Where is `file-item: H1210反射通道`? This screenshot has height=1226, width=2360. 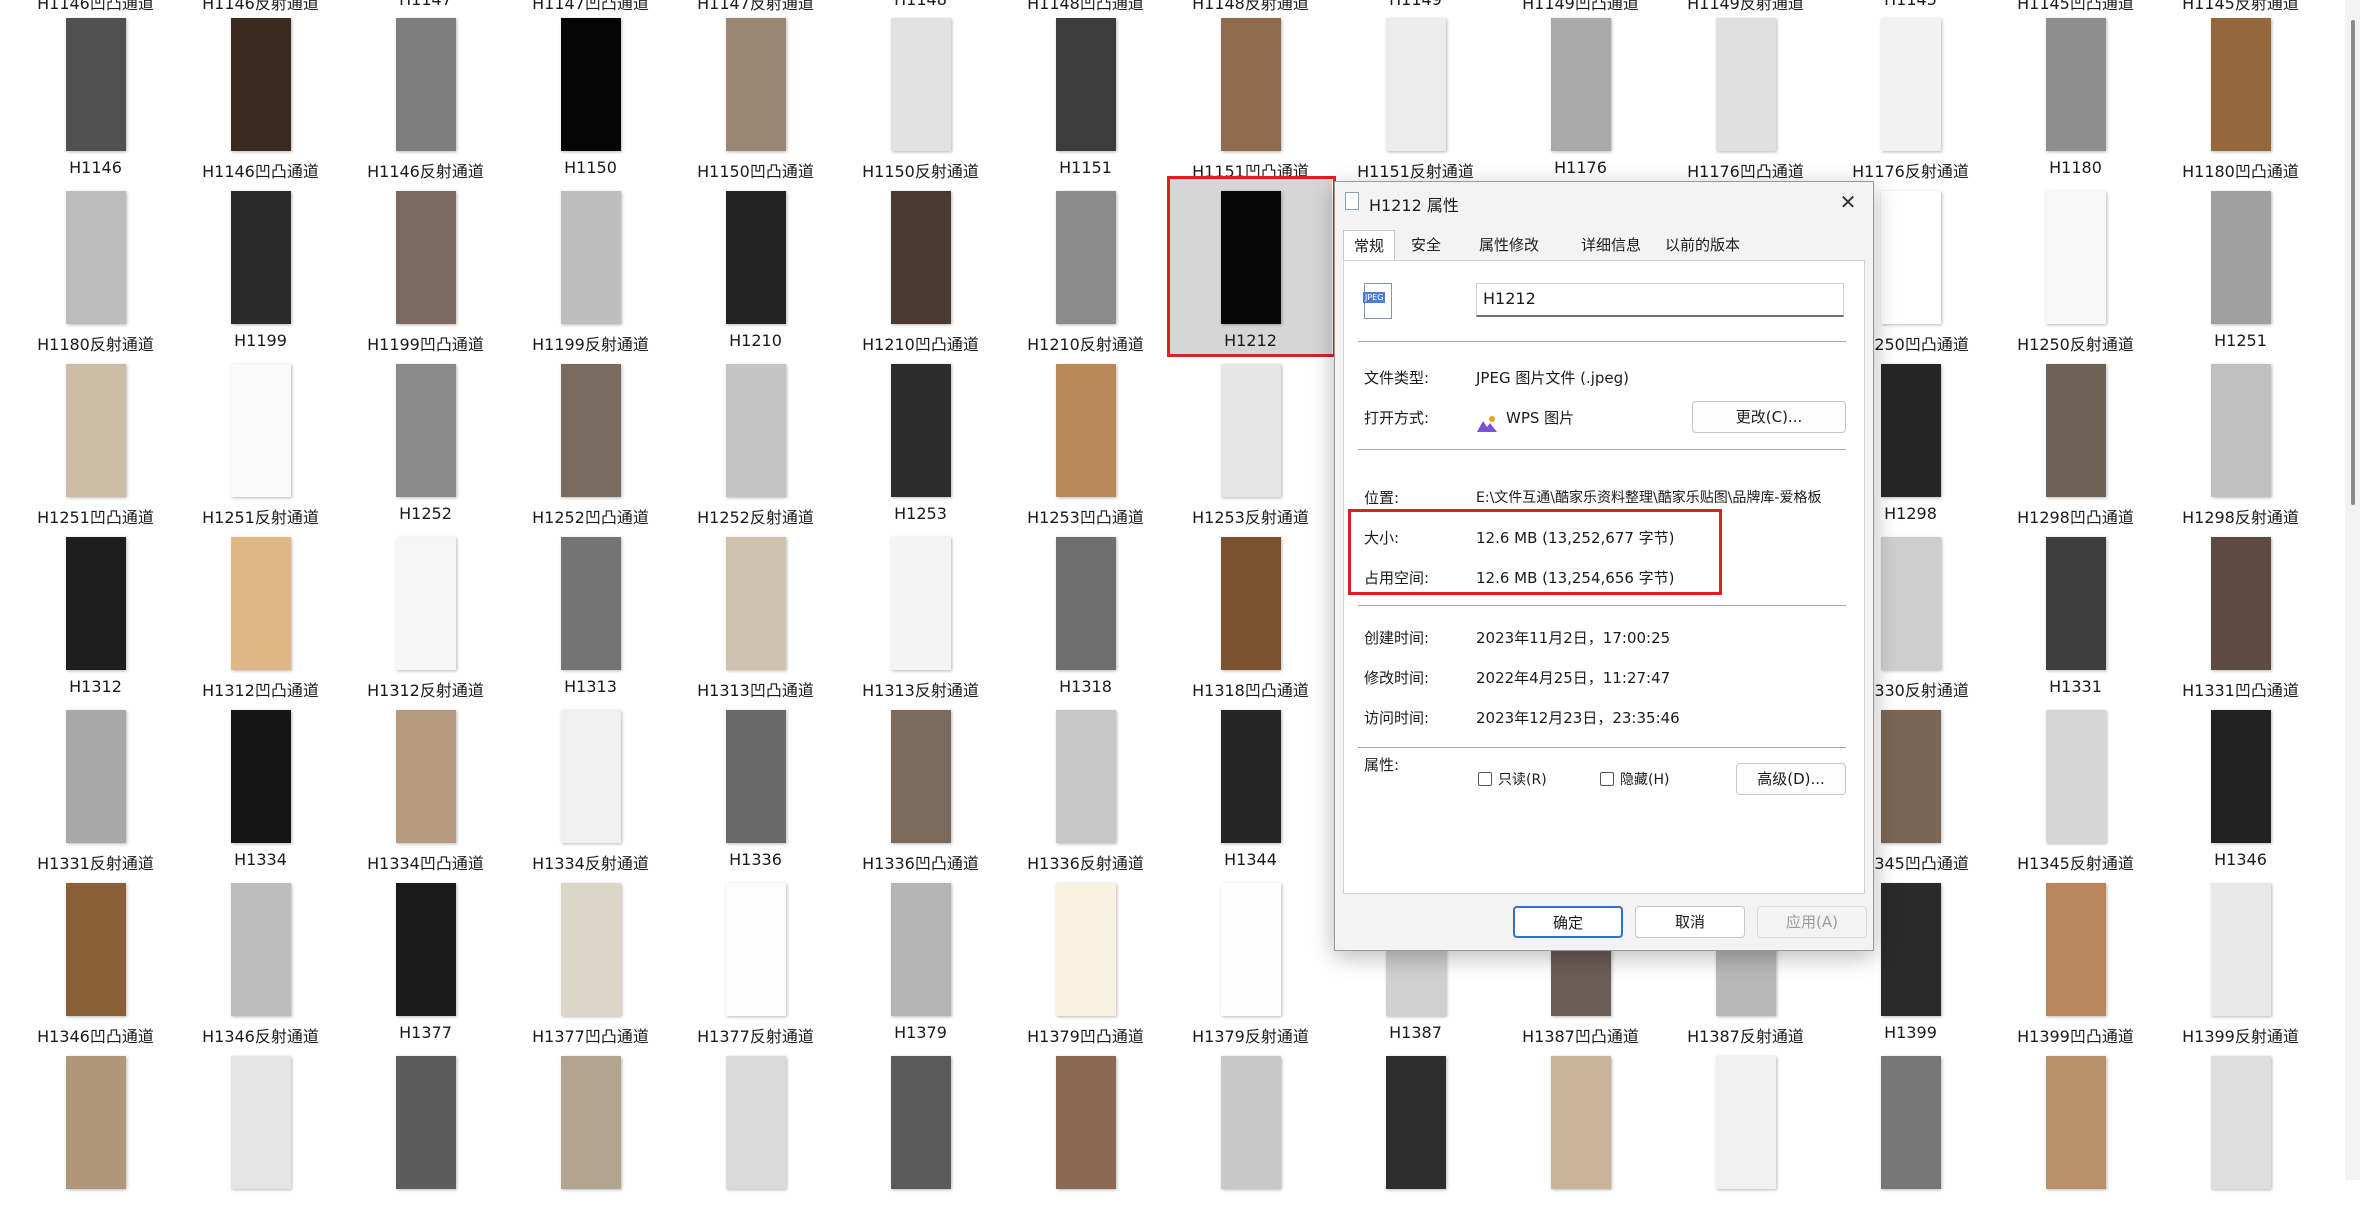
file-item: H1210反射通道 is located at coordinates (1085, 276).